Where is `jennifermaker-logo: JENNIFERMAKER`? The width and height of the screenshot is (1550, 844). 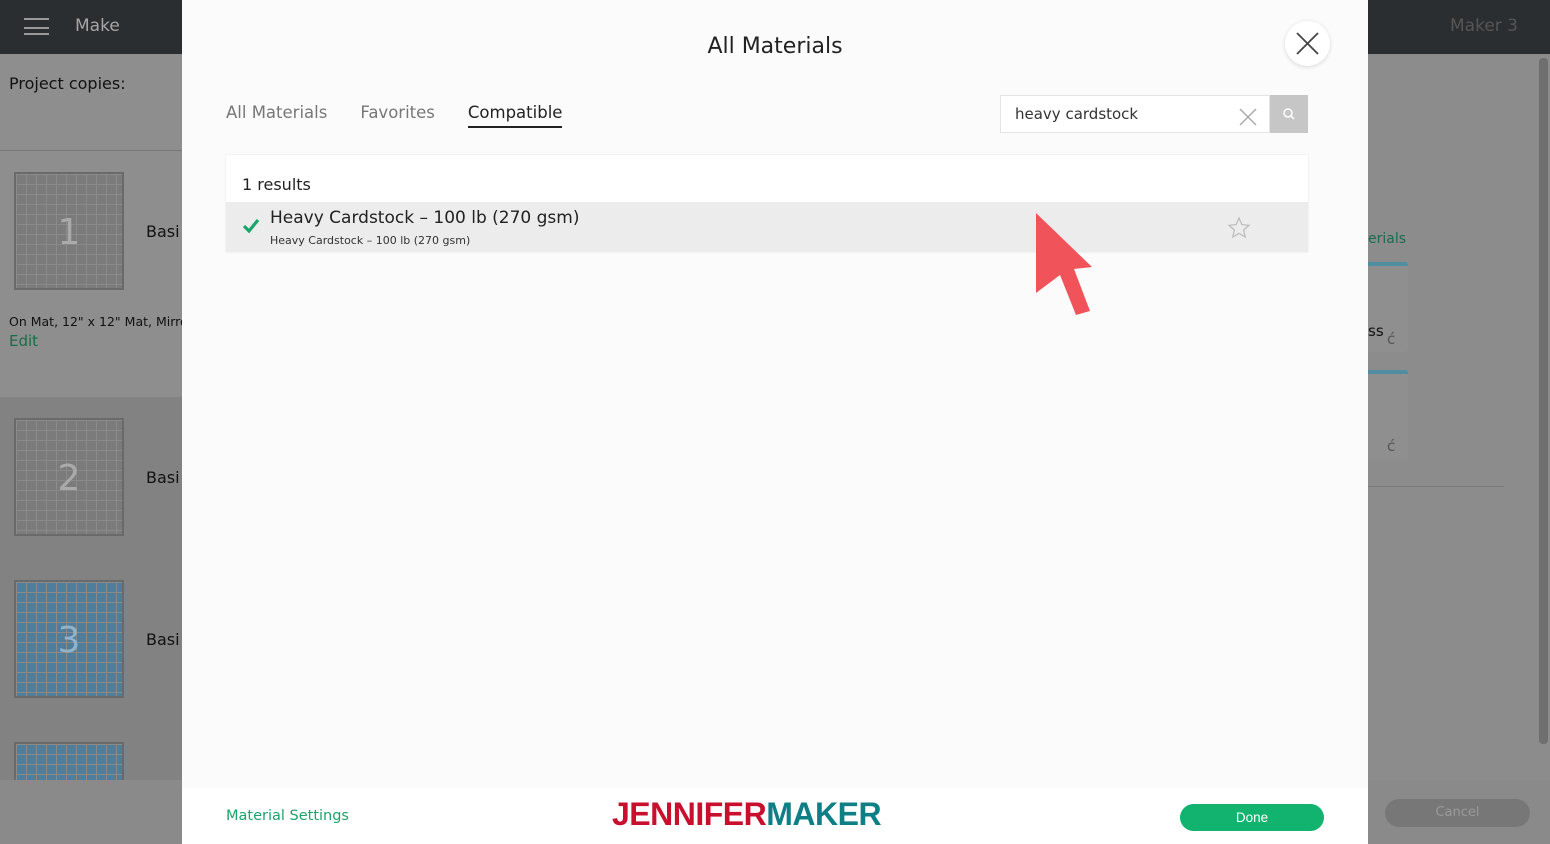 jennifermaker-logo: JENNIFERMAKER is located at coordinates (747, 814).